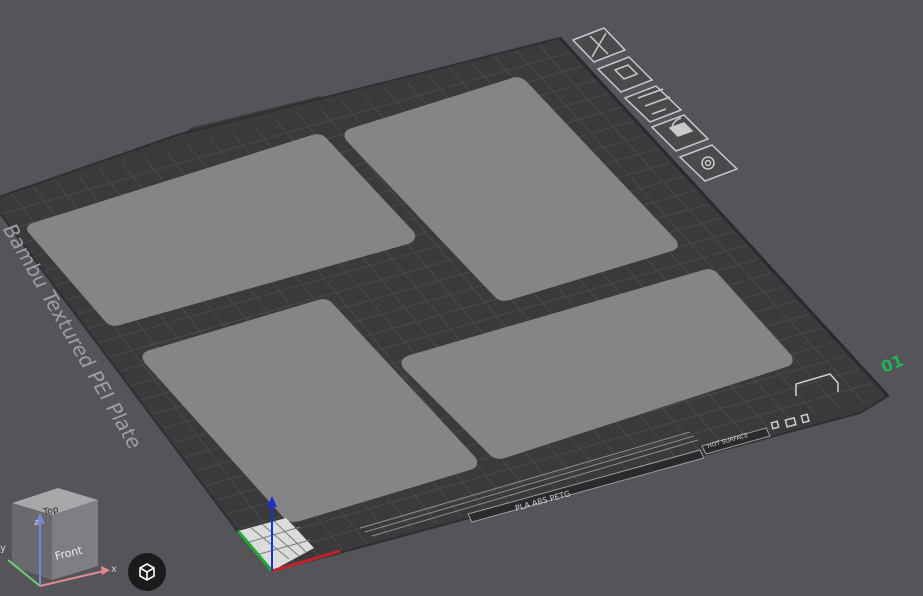 The height and width of the screenshot is (596, 923). What do you see at coordinates (58, 537) in the screenshot?
I see `view-cube: Top Front z y x` at bounding box center [58, 537].